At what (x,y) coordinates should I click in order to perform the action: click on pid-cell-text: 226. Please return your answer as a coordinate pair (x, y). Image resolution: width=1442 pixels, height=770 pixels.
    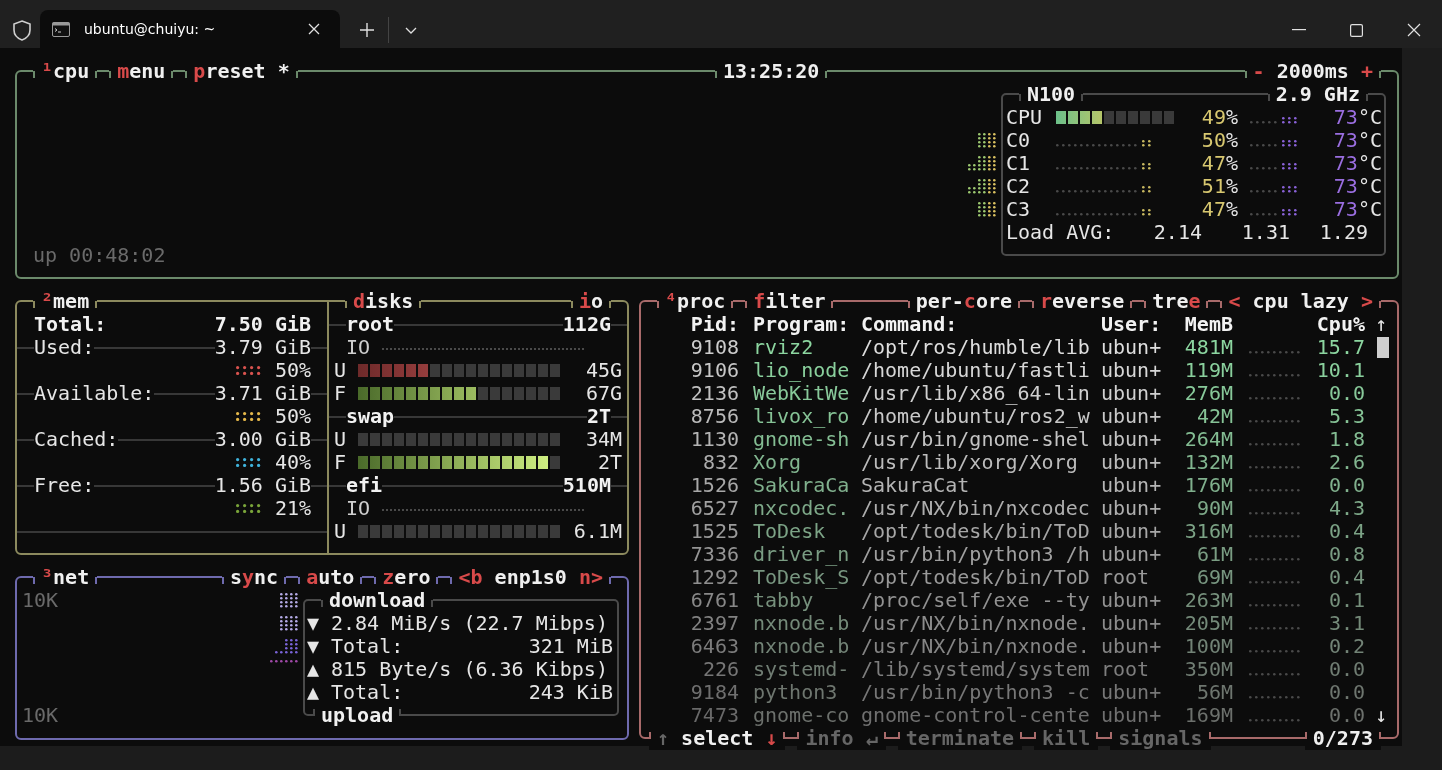
    Looking at the image, I should click on (720, 669).